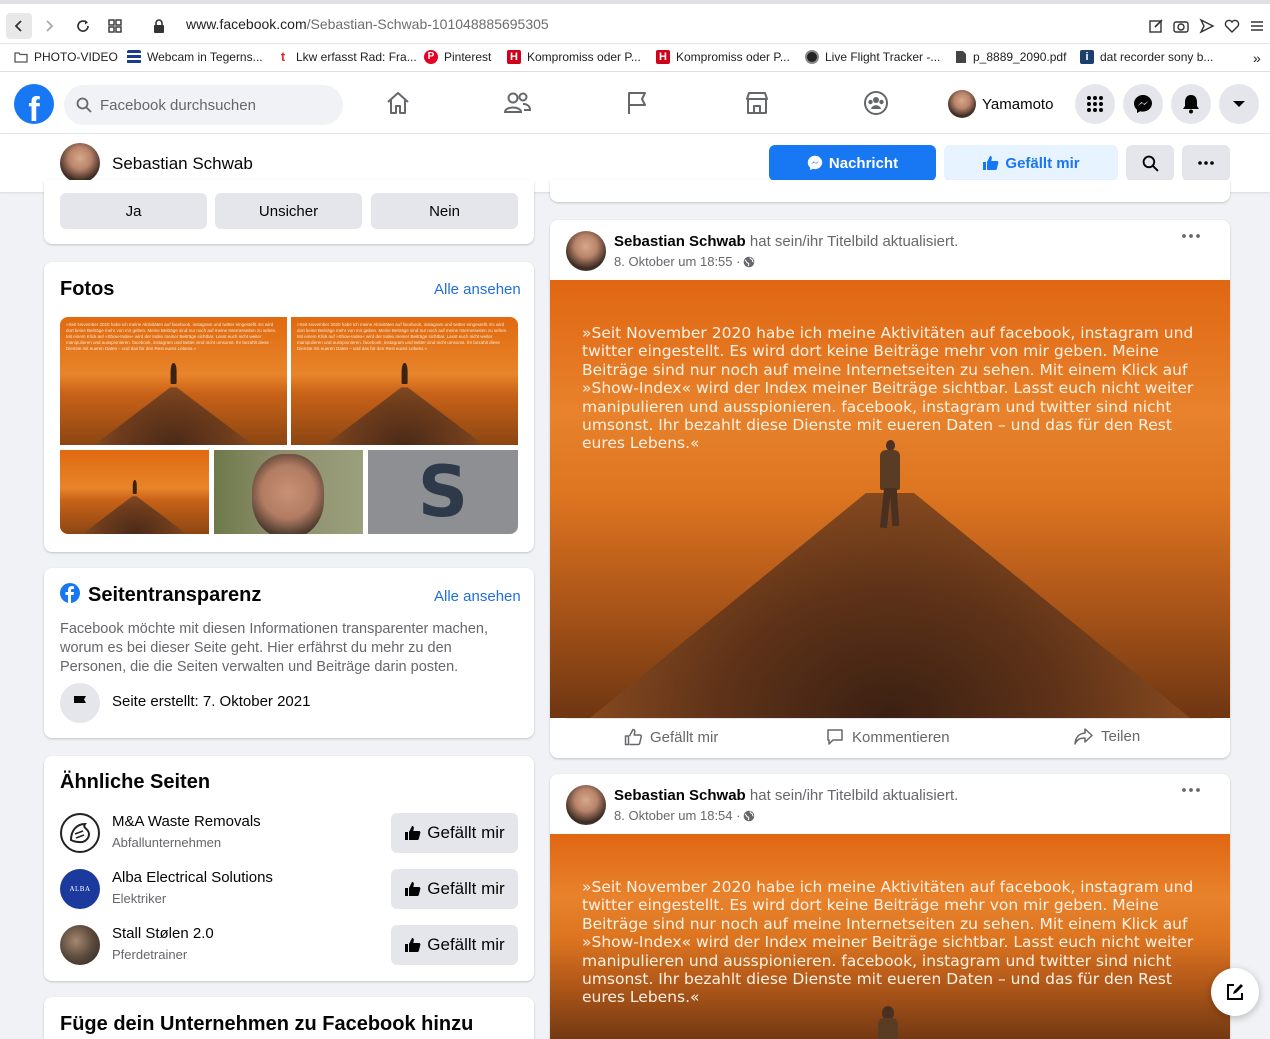 This screenshot has width=1270, height=1039. I want to click on profile-shortcut: Yamamoto, so click(1000, 104).